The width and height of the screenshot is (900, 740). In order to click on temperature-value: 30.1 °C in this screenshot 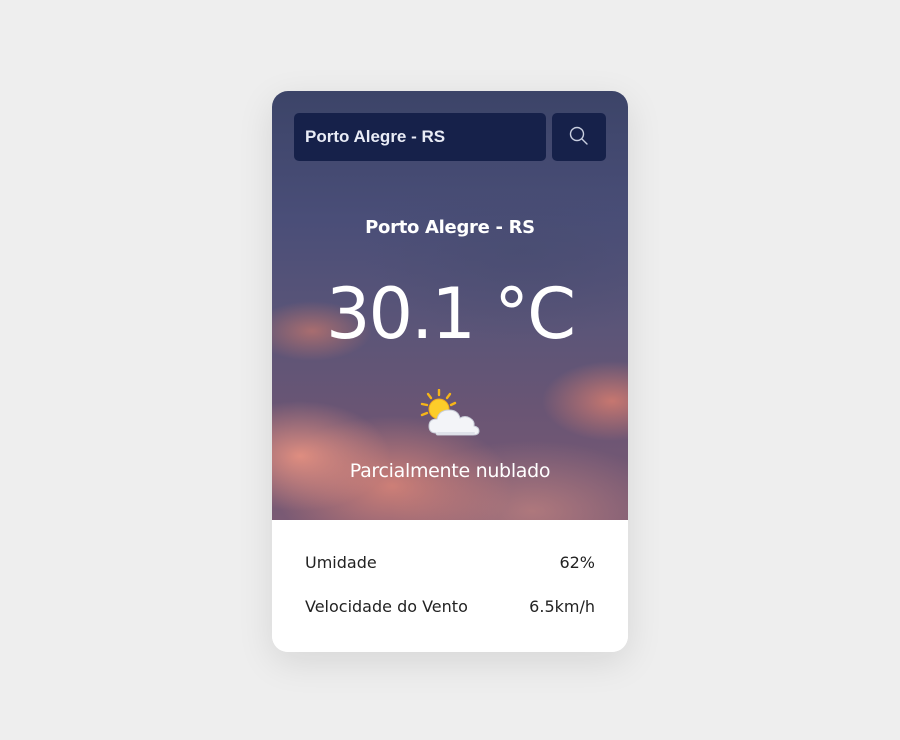, I will do `click(451, 314)`.